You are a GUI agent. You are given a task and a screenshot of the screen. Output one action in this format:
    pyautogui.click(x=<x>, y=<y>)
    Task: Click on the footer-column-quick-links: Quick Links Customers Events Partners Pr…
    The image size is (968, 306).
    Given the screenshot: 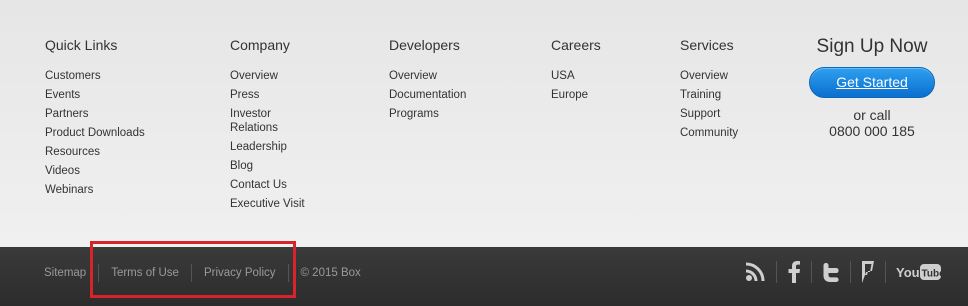 What is the action you would take?
    pyautogui.click(x=95, y=118)
    